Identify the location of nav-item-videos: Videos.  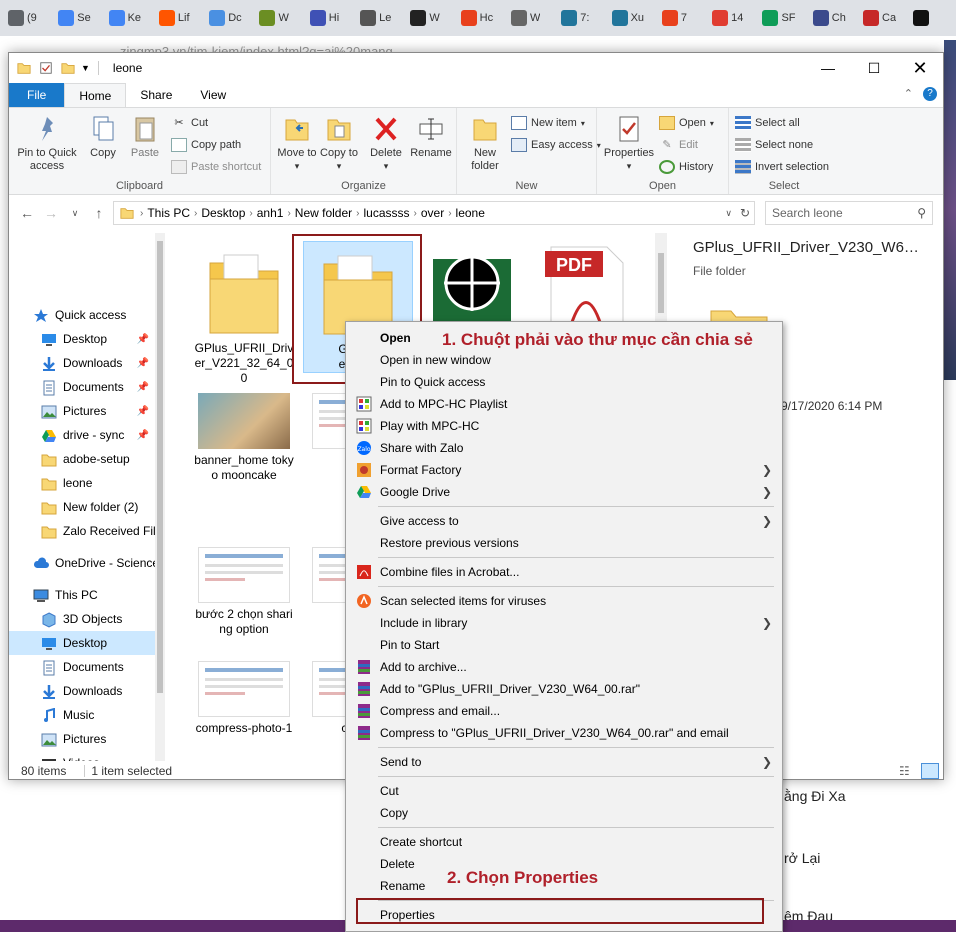
(82, 756).